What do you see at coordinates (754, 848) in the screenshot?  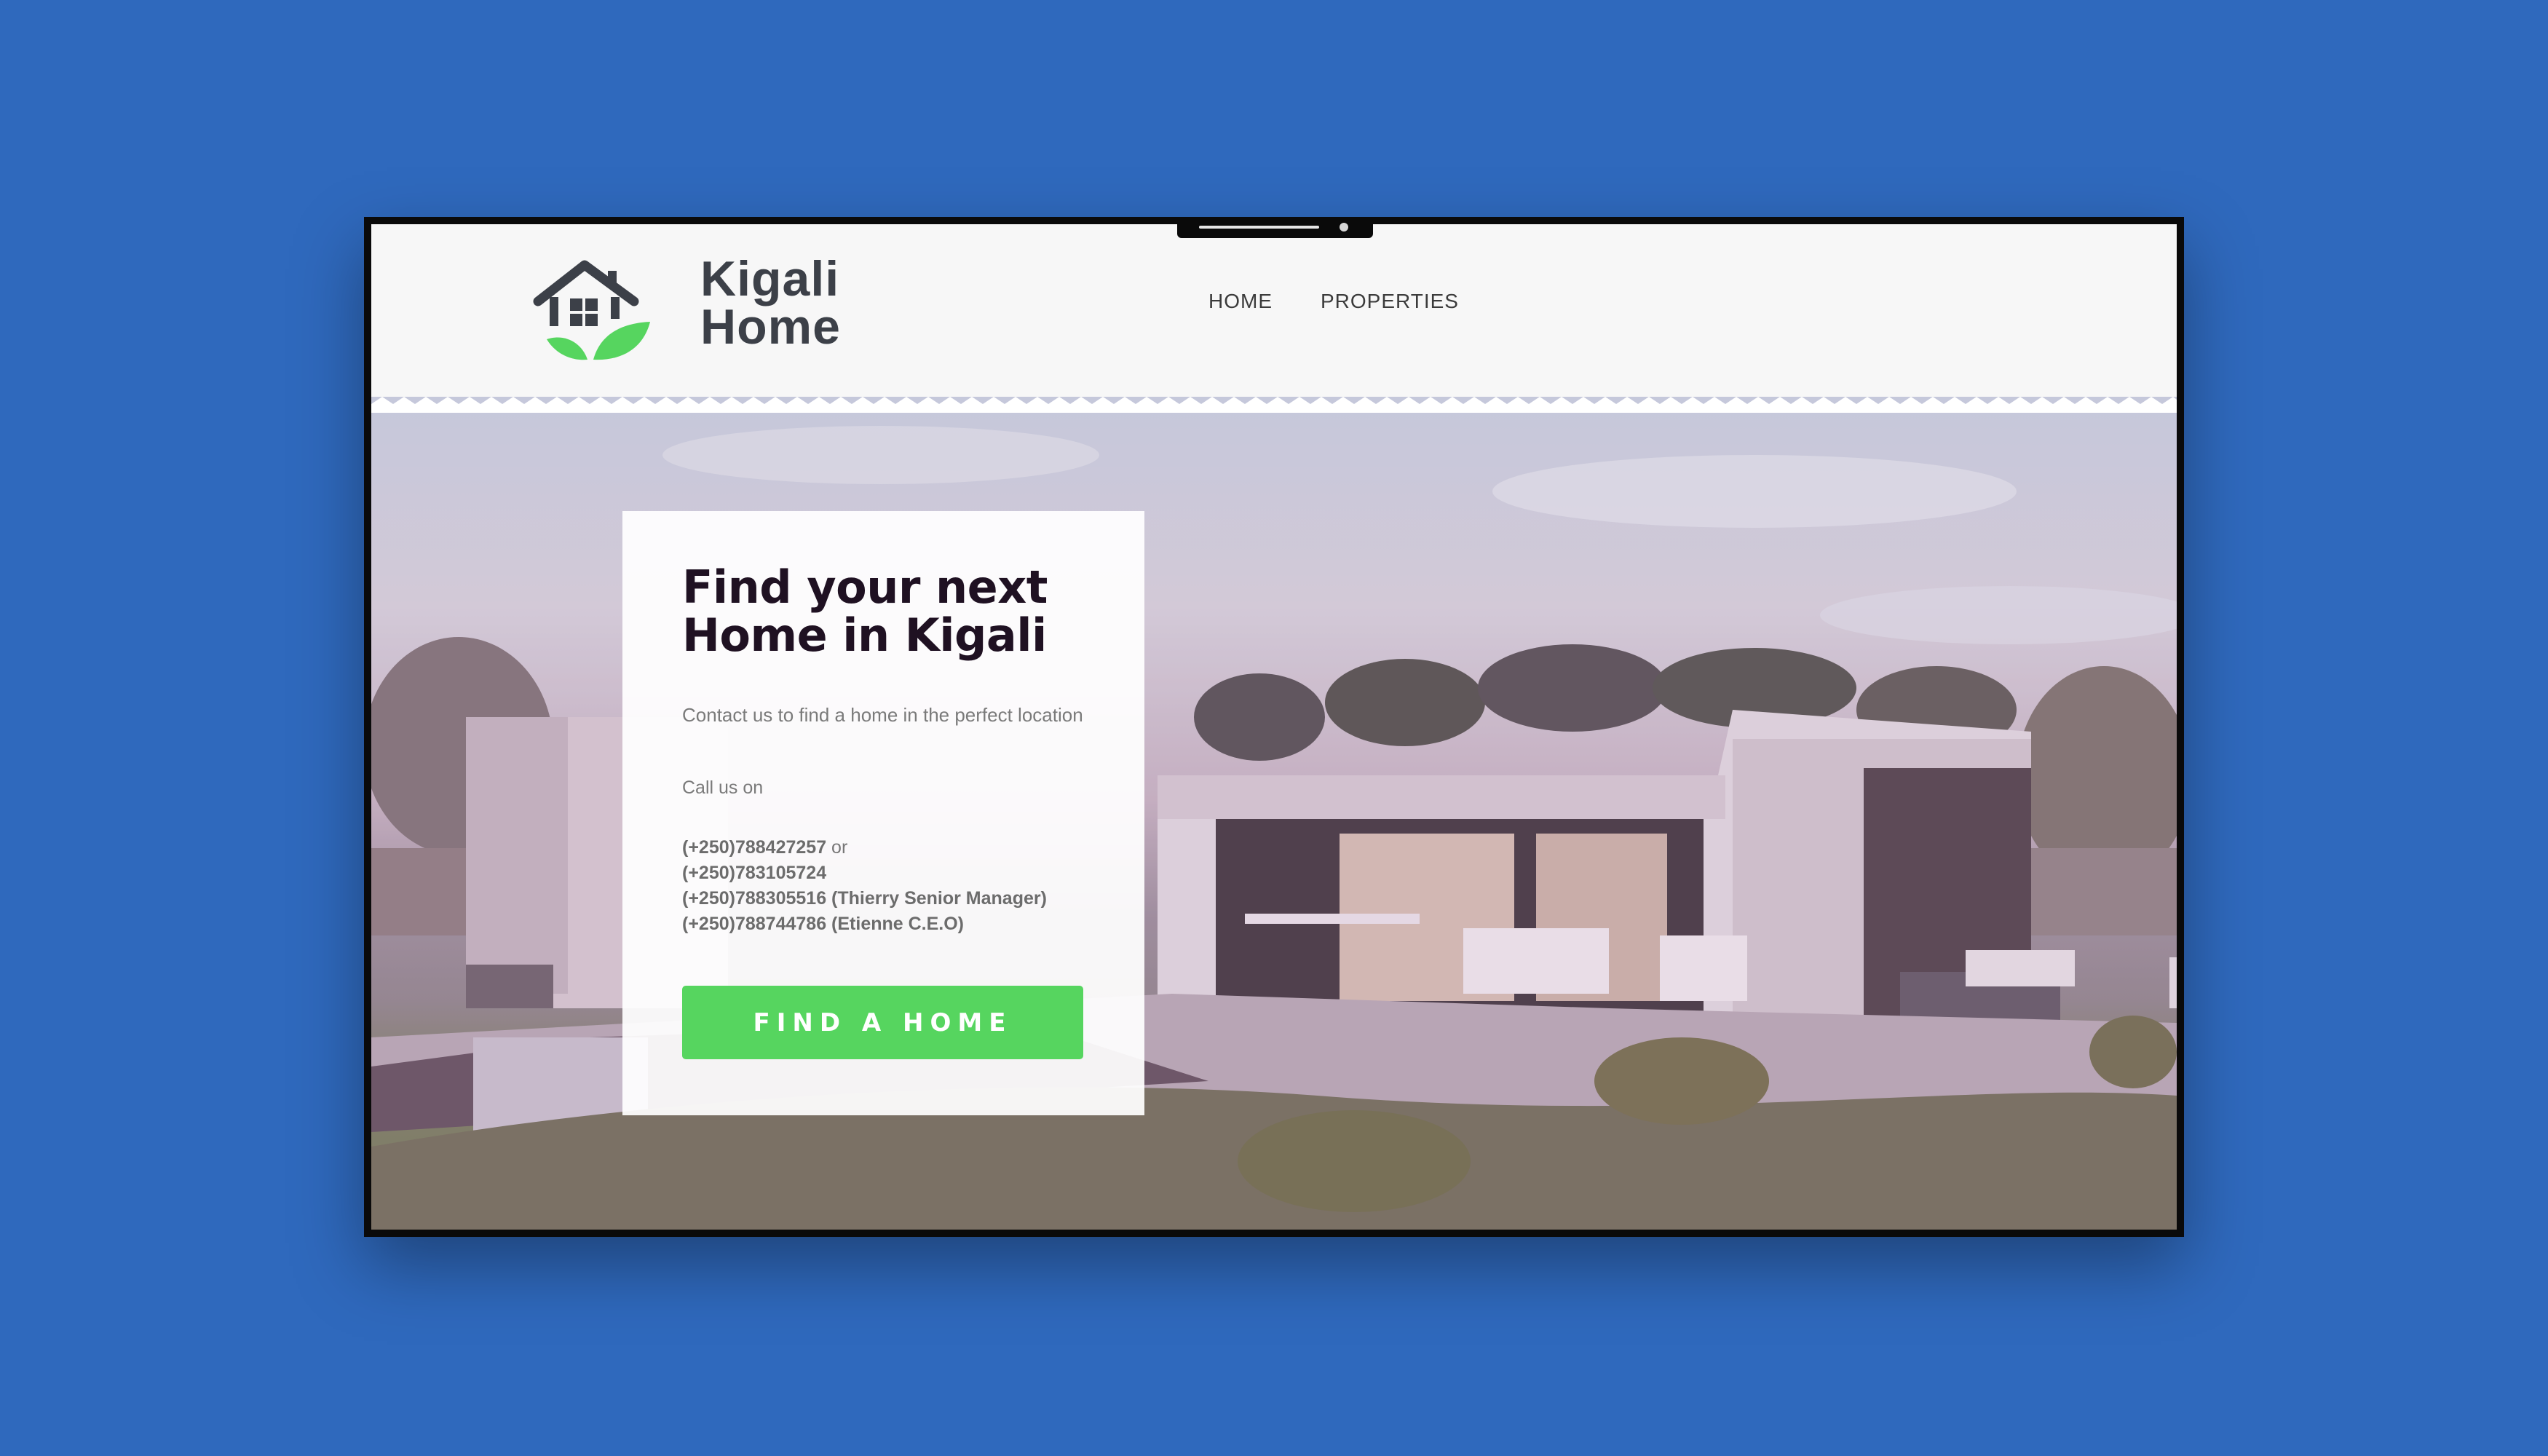 I see `phone-number: (+250)788427257` at bounding box center [754, 848].